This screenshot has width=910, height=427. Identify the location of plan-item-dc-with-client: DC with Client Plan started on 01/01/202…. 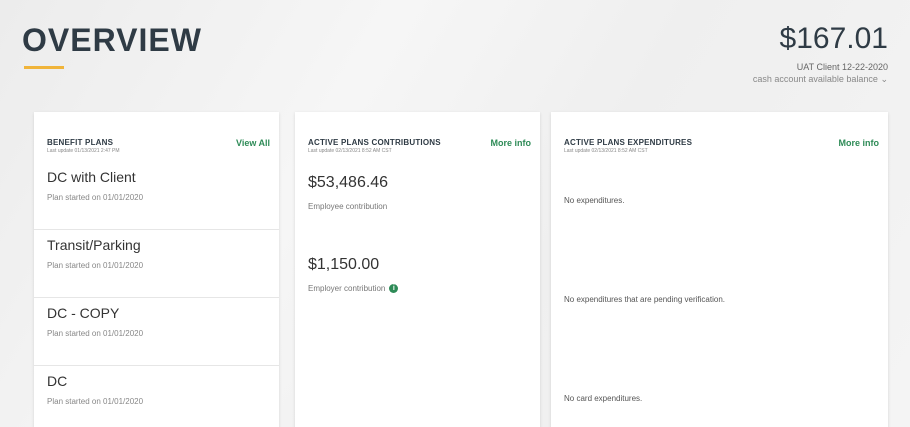
(156, 196).